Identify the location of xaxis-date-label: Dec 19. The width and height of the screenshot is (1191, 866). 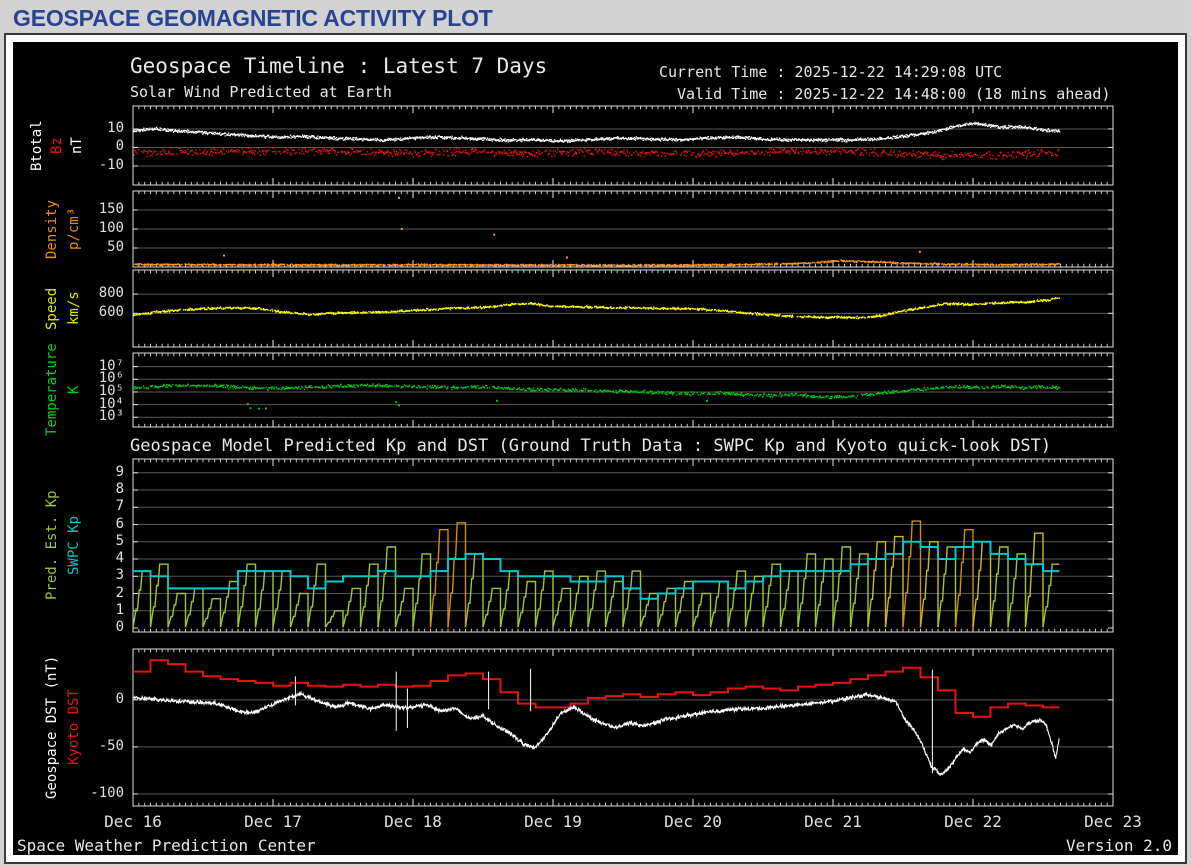
(553, 821).